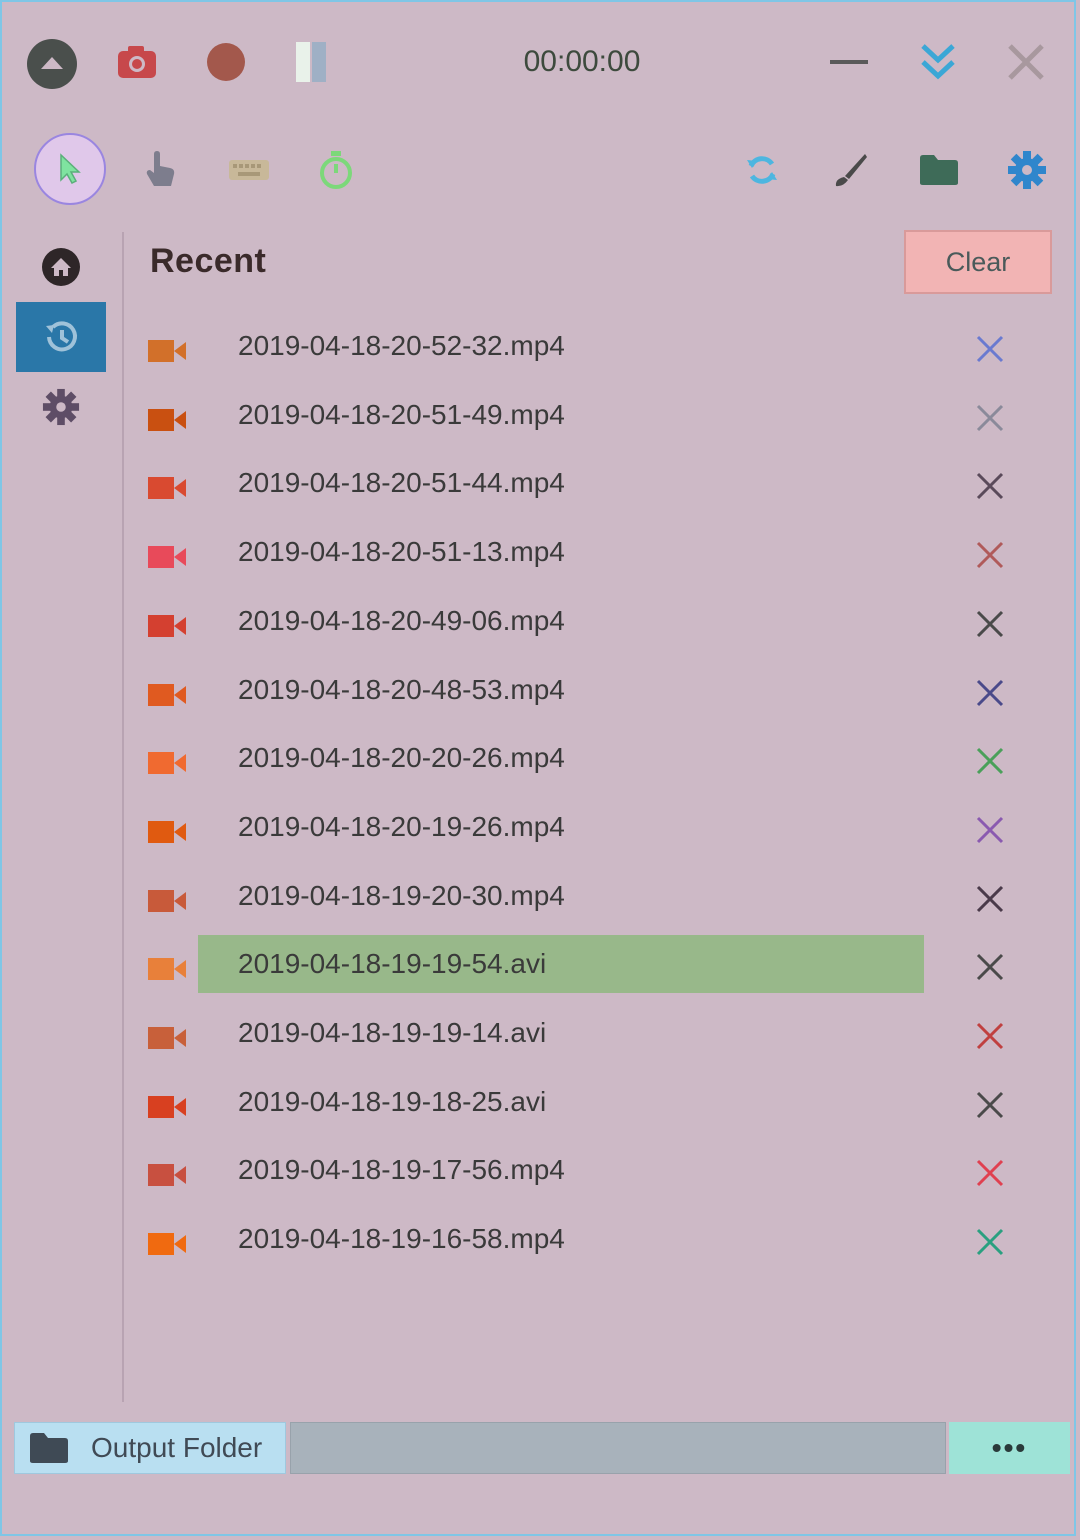  Describe the element at coordinates (249, 170) in the screenshot. I see `keyboard-icon` at that location.